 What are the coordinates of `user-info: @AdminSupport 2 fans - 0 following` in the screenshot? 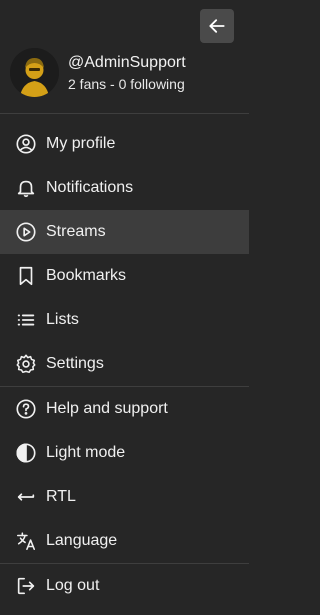 It's located at (127, 73).